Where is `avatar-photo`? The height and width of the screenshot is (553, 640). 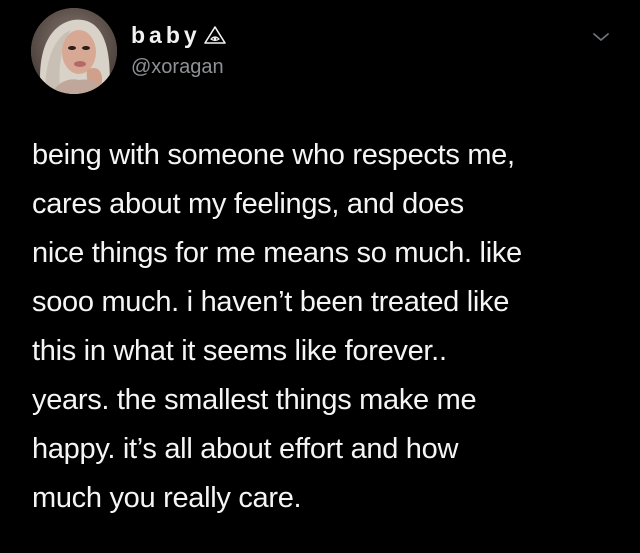 avatar-photo is located at coordinates (74, 51).